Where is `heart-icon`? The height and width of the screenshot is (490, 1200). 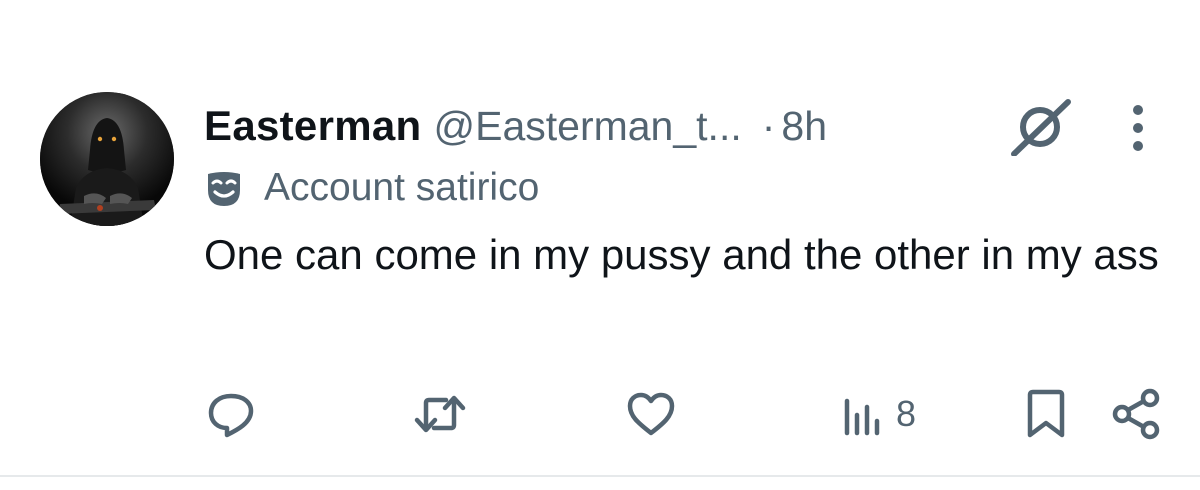 heart-icon is located at coordinates (651, 414).